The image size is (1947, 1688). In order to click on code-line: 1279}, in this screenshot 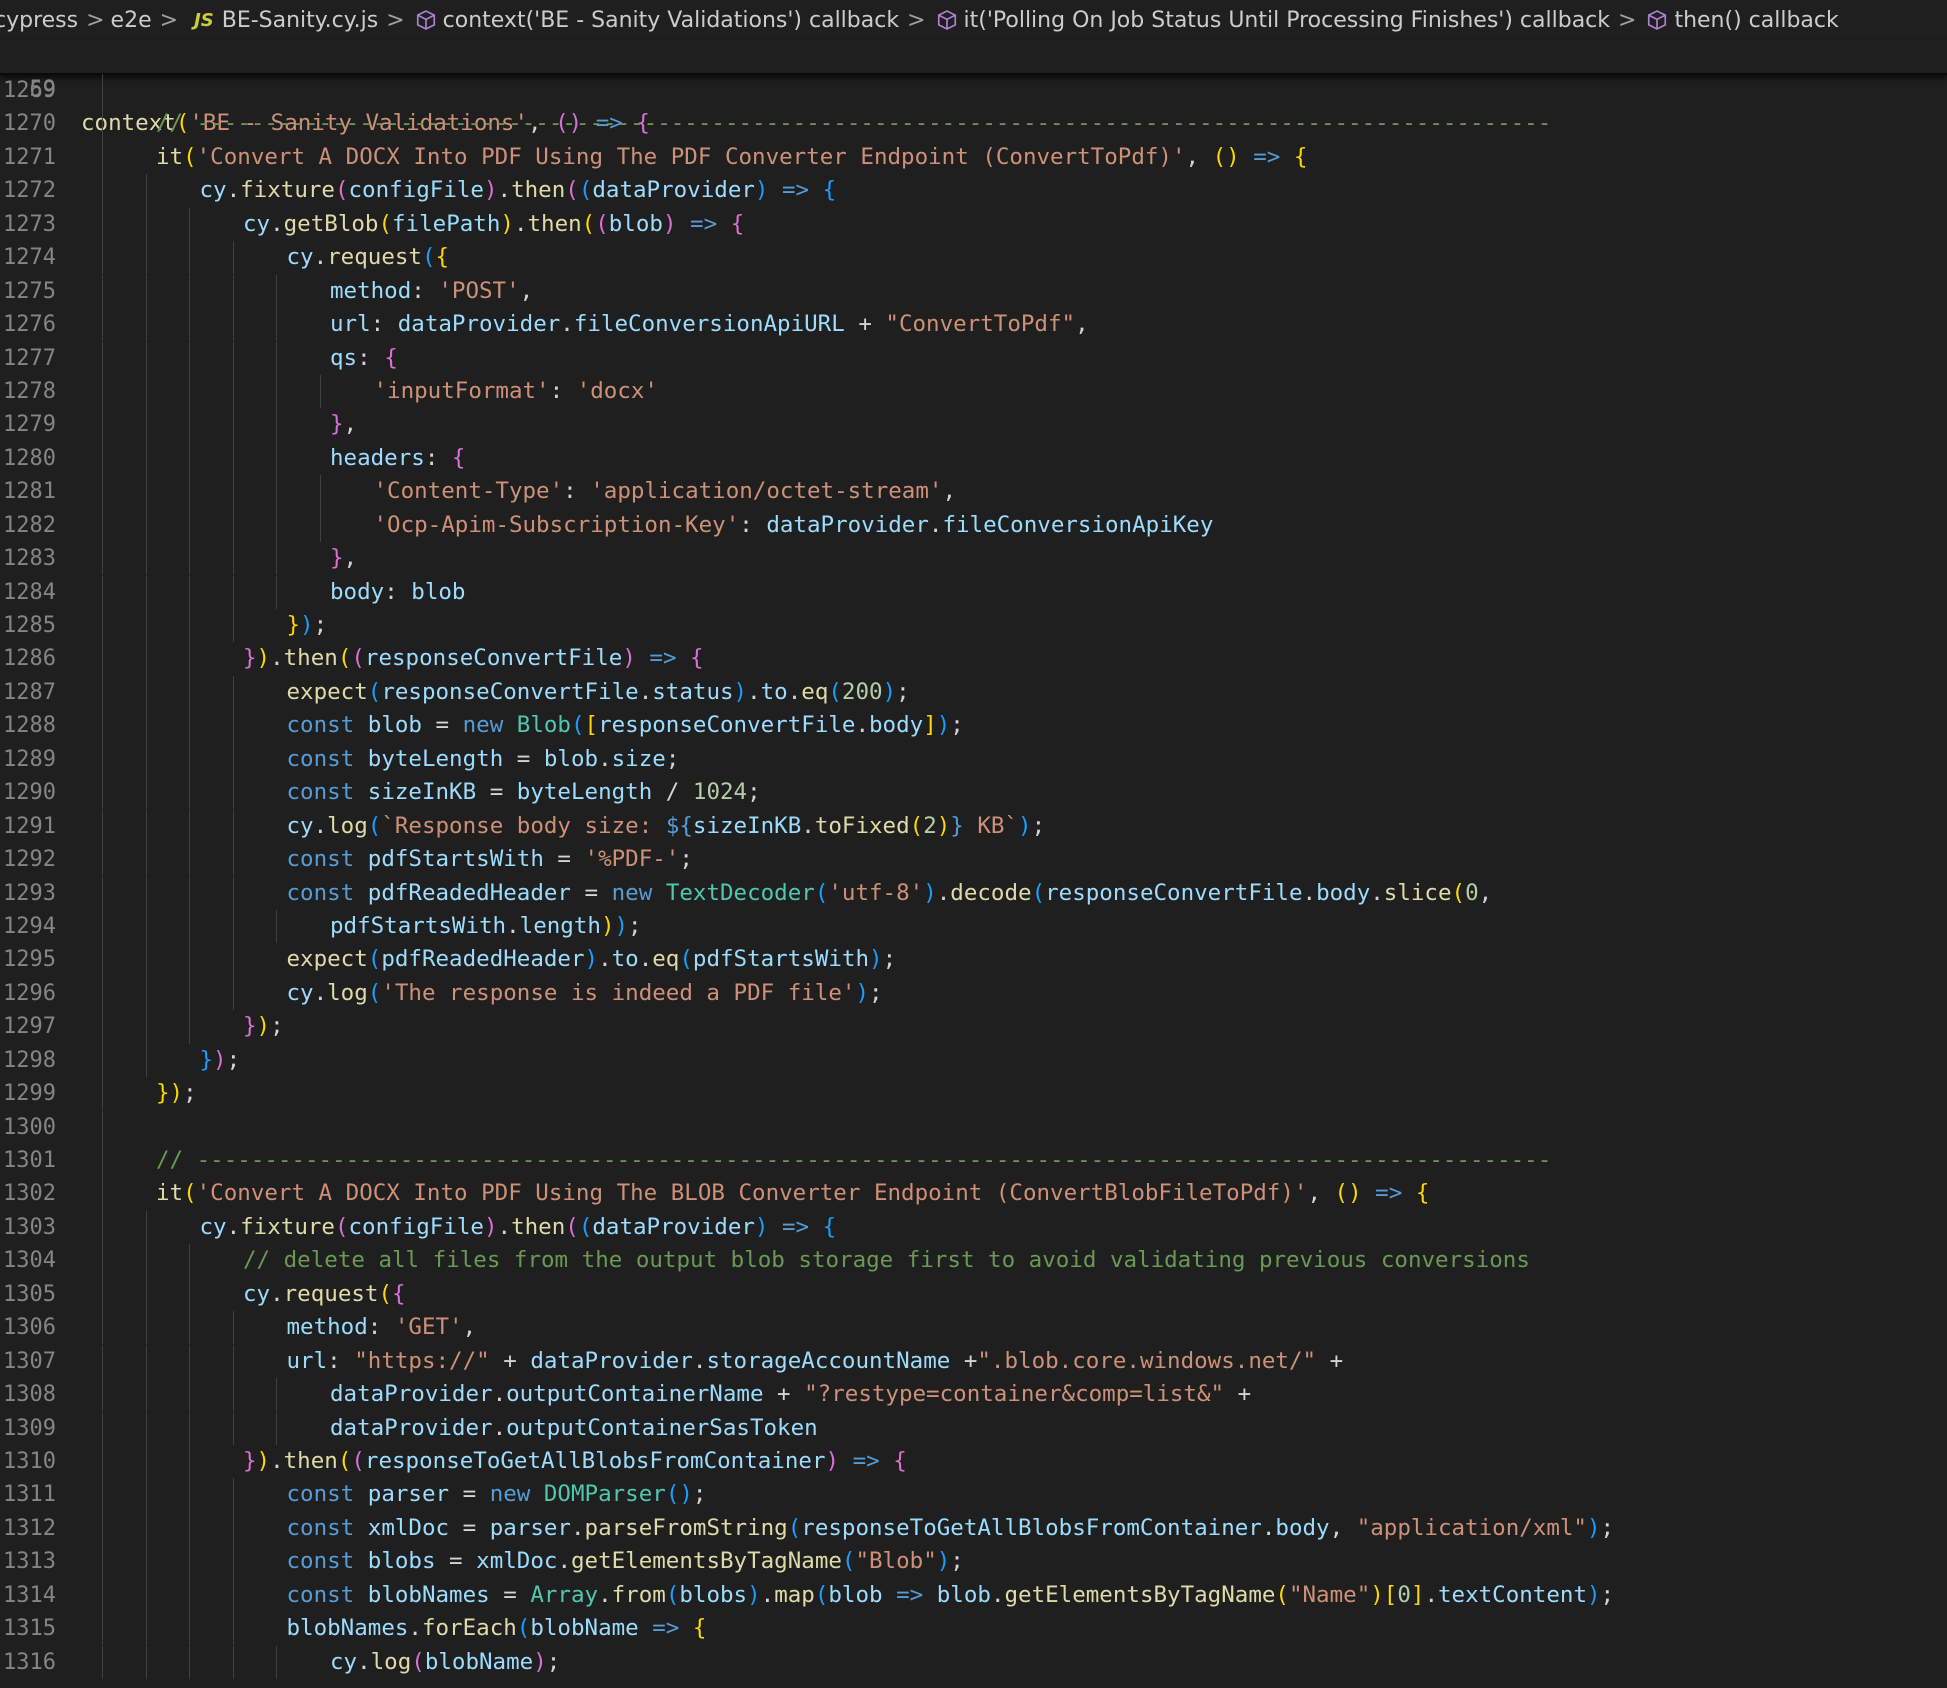, I will do `click(973, 425)`.